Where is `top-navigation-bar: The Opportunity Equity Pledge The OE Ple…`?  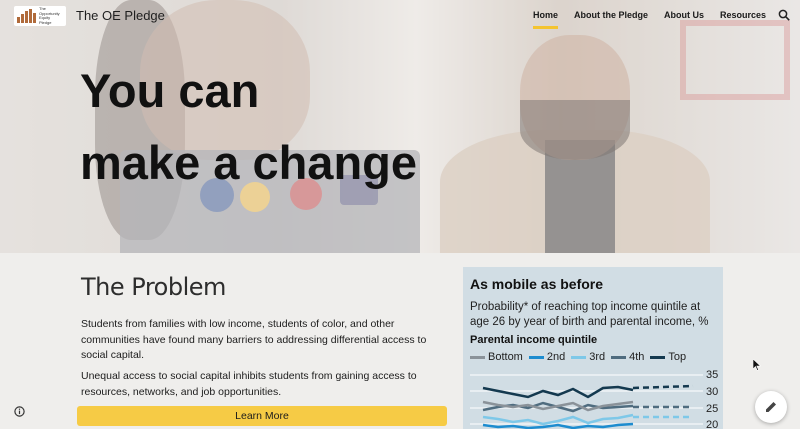 top-navigation-bar: The Opportunity Equity Pledge The OE Ple… is located at coordinates (400, 16).